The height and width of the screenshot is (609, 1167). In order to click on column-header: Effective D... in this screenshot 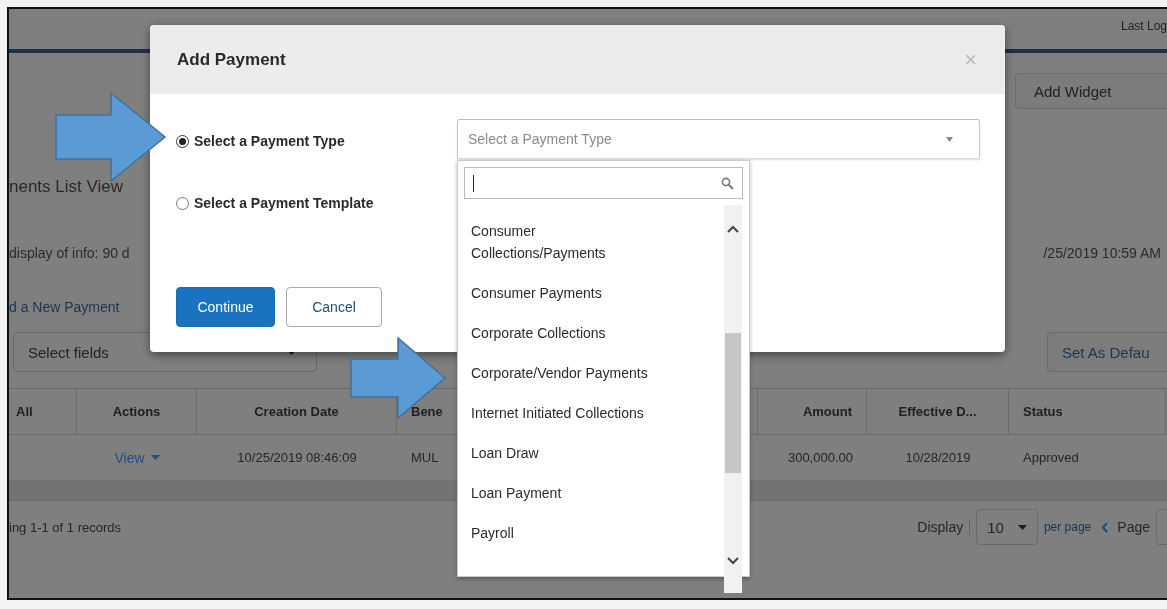, I will do `click(938, 411)`.